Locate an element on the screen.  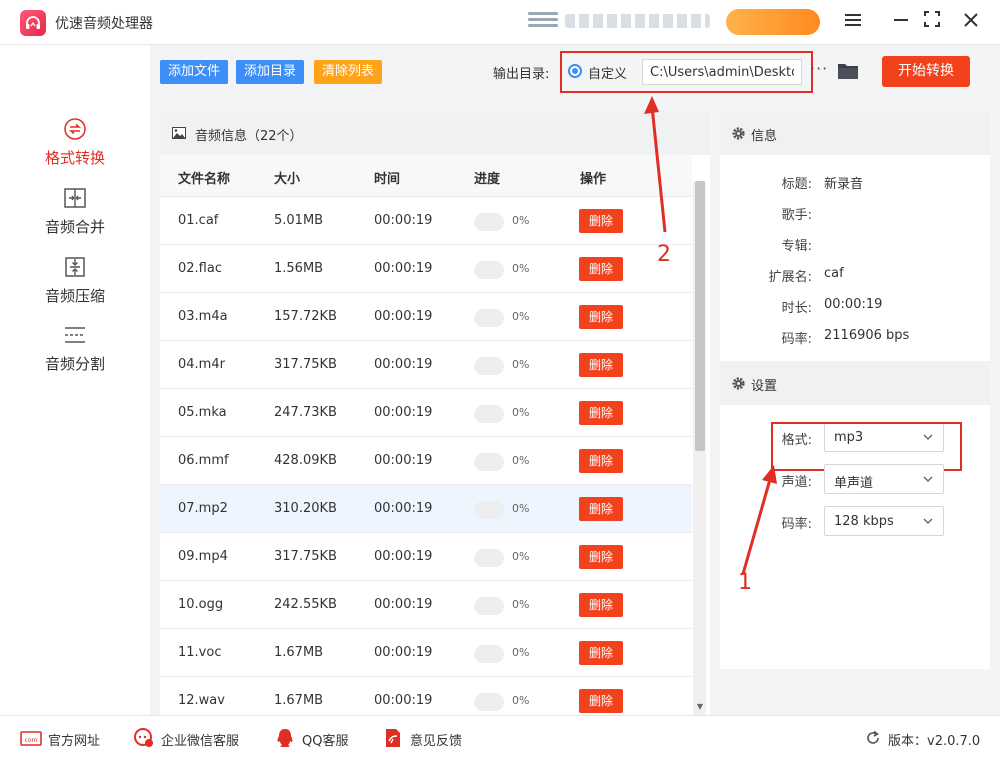
sidebar-item-convert: 格式转换 is located at coordinates (75, 150).